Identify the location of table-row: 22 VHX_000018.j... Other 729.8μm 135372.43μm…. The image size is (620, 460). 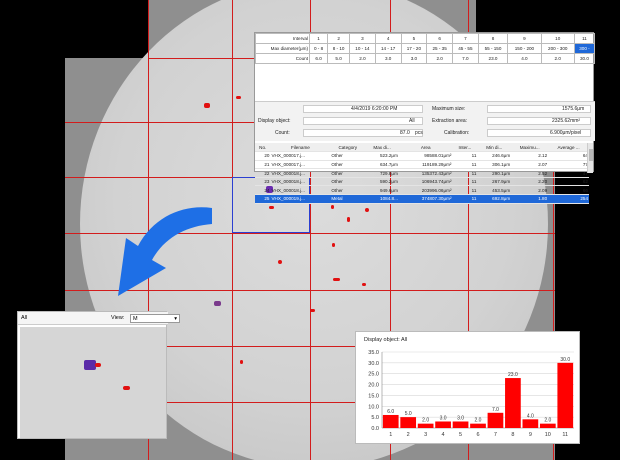
(422, 173).